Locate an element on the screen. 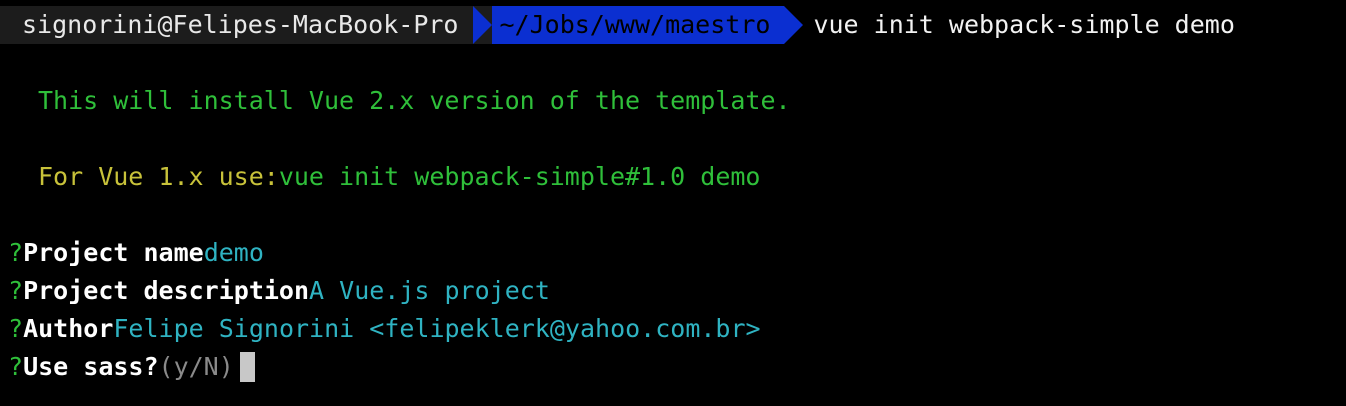 This screenshot has height=406, width=1346. text-cursor is located at coordinates (247, 367).